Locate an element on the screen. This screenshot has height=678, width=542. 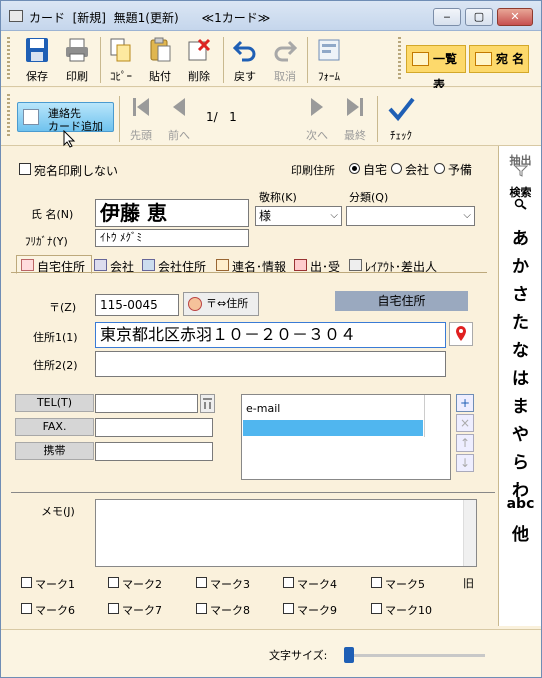
fax-label: FAX. is located at coordinates (54, 427).